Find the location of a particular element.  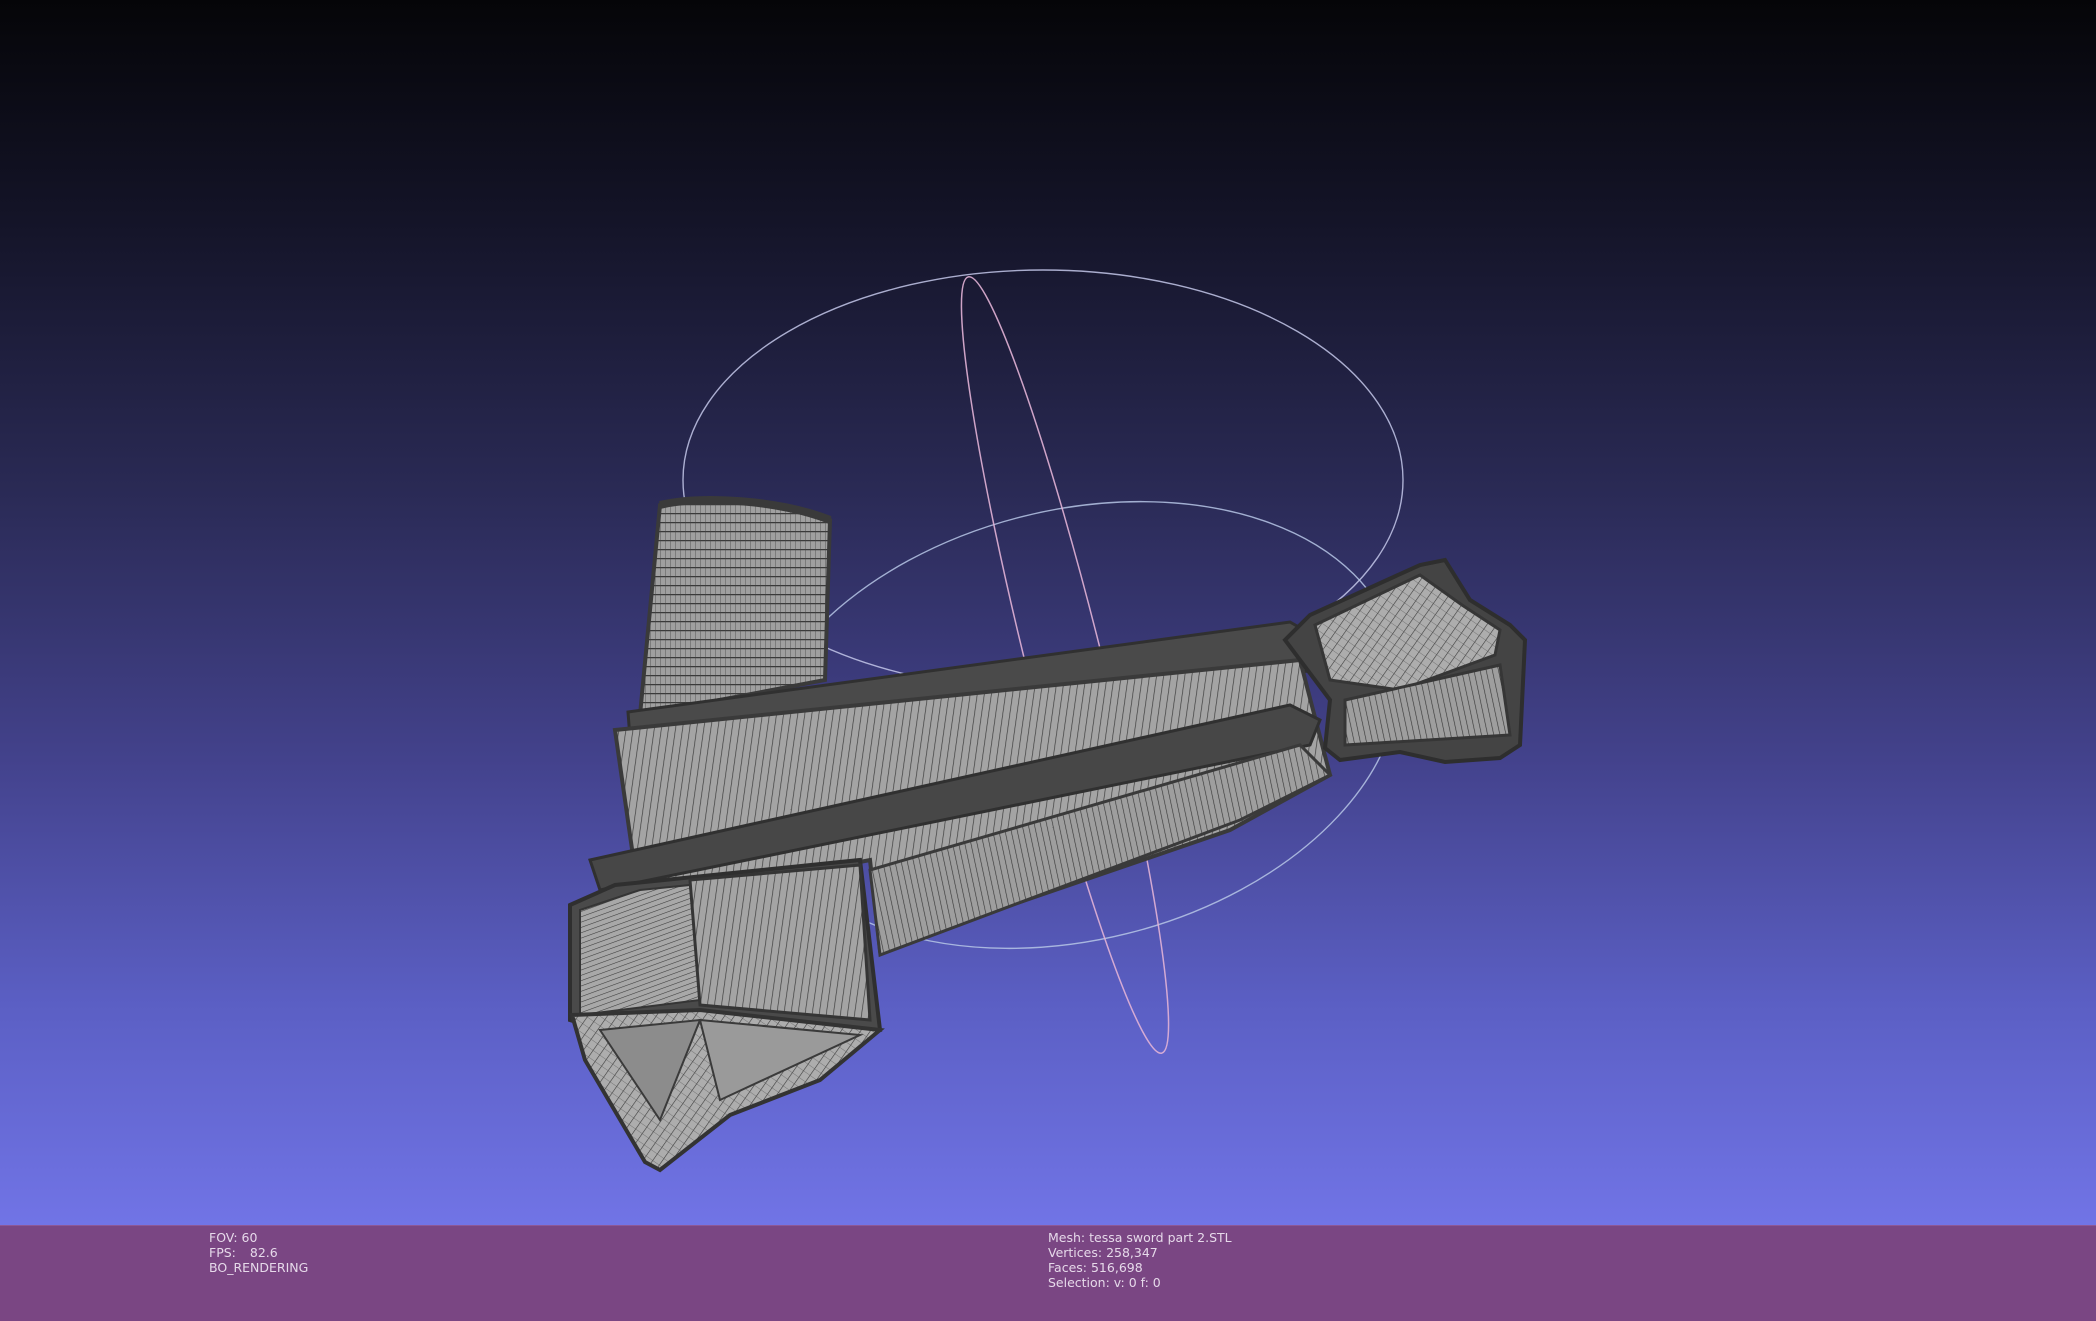

selection-readout: Selection: v: 0 f: 0 is located at coordinates (1140, 1282).